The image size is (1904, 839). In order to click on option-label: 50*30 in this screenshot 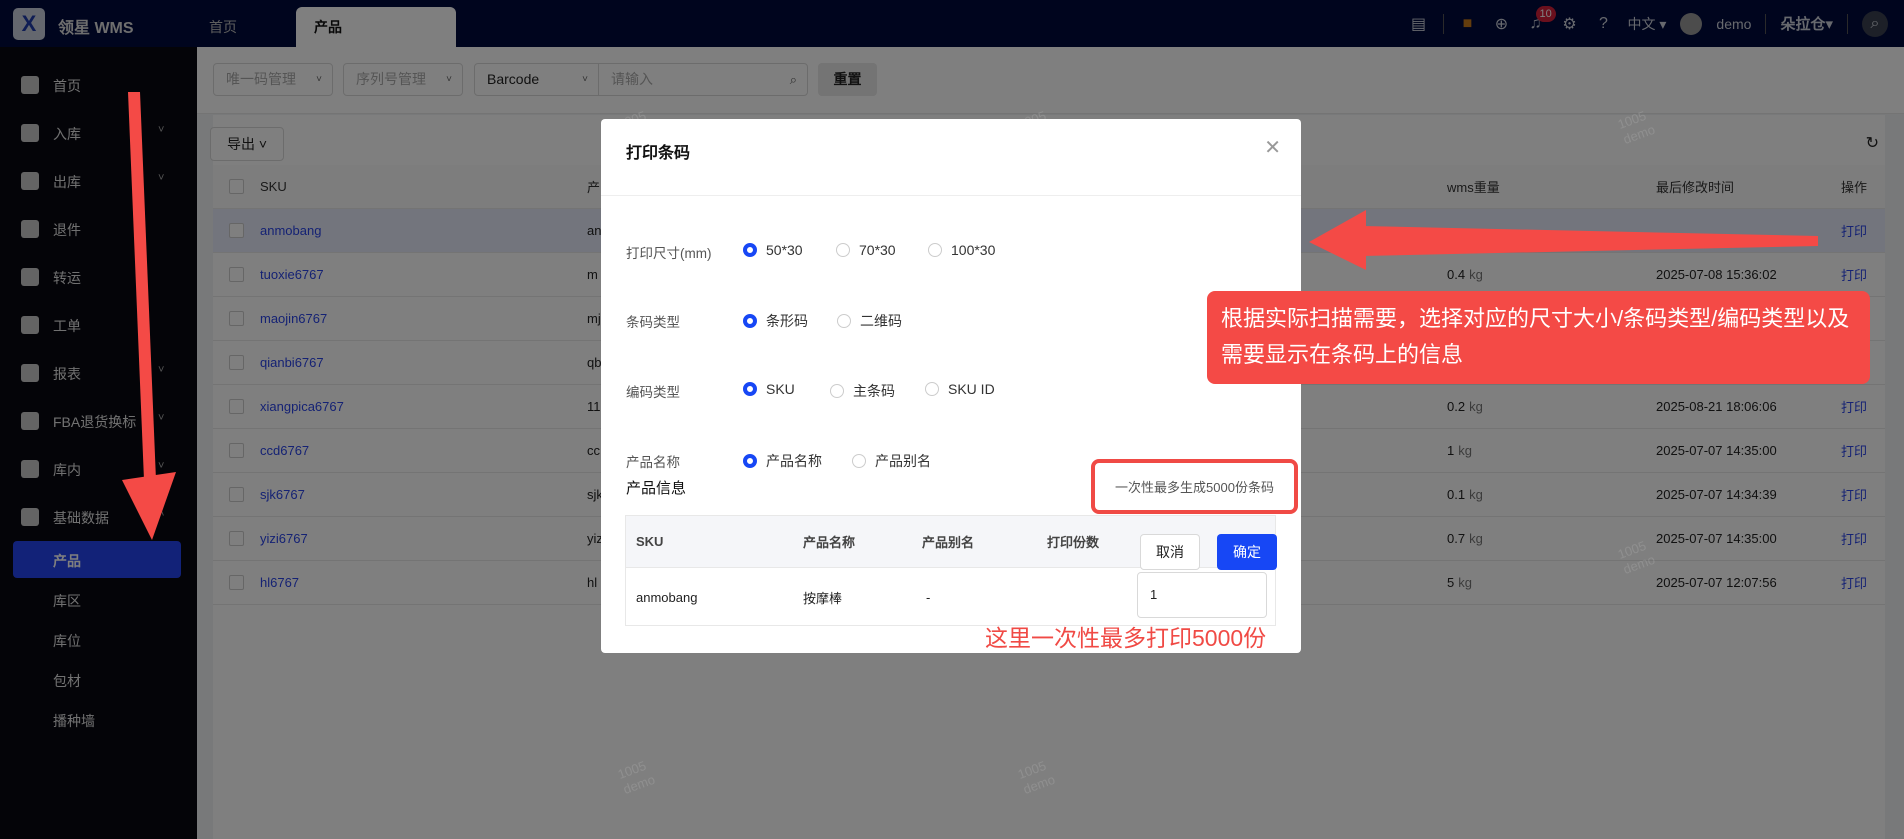, I will do `click(784, 250)`.